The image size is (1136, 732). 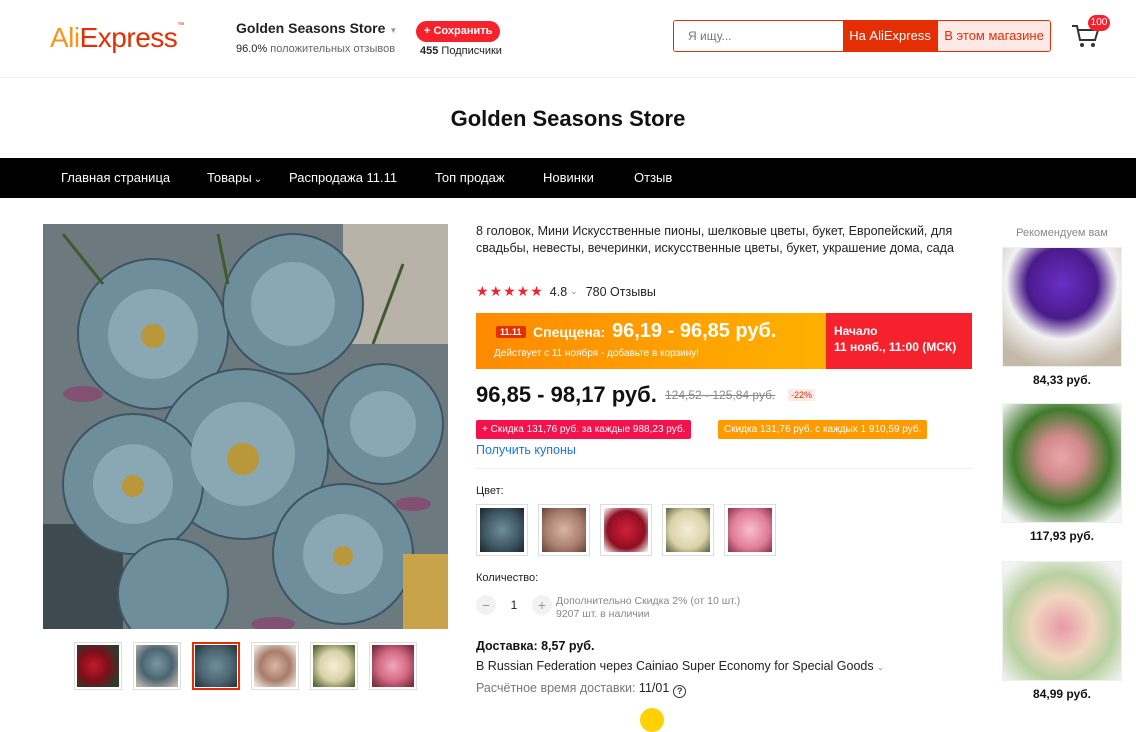 What do you see at coordinates (542, 605) in the screenshot?
I see `increase-button: +` at bounding box center [542, 605].